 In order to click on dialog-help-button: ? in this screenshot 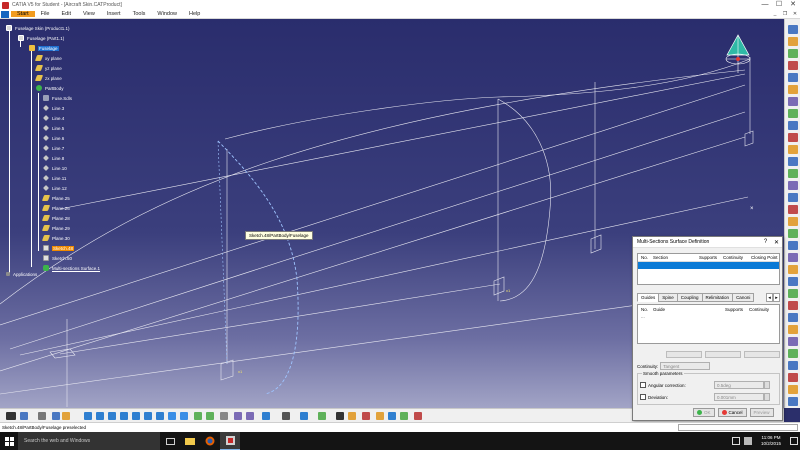, I will do `click(765, 242)`.